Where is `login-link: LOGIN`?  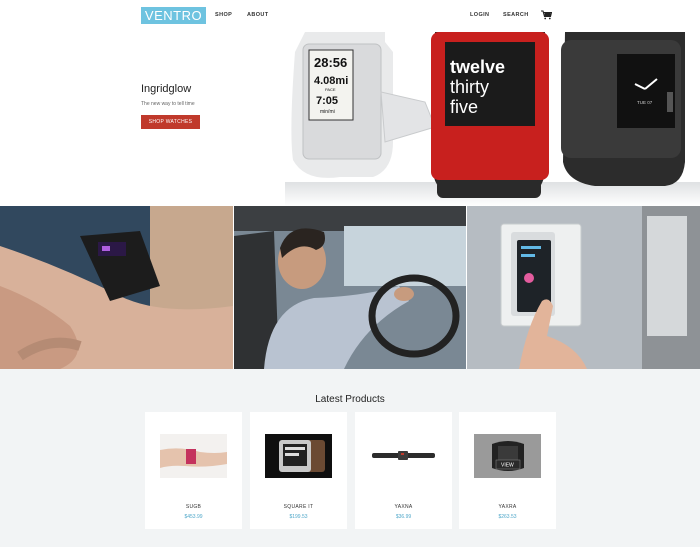 login-link: LOGIN is located at coordinates (479, 15).